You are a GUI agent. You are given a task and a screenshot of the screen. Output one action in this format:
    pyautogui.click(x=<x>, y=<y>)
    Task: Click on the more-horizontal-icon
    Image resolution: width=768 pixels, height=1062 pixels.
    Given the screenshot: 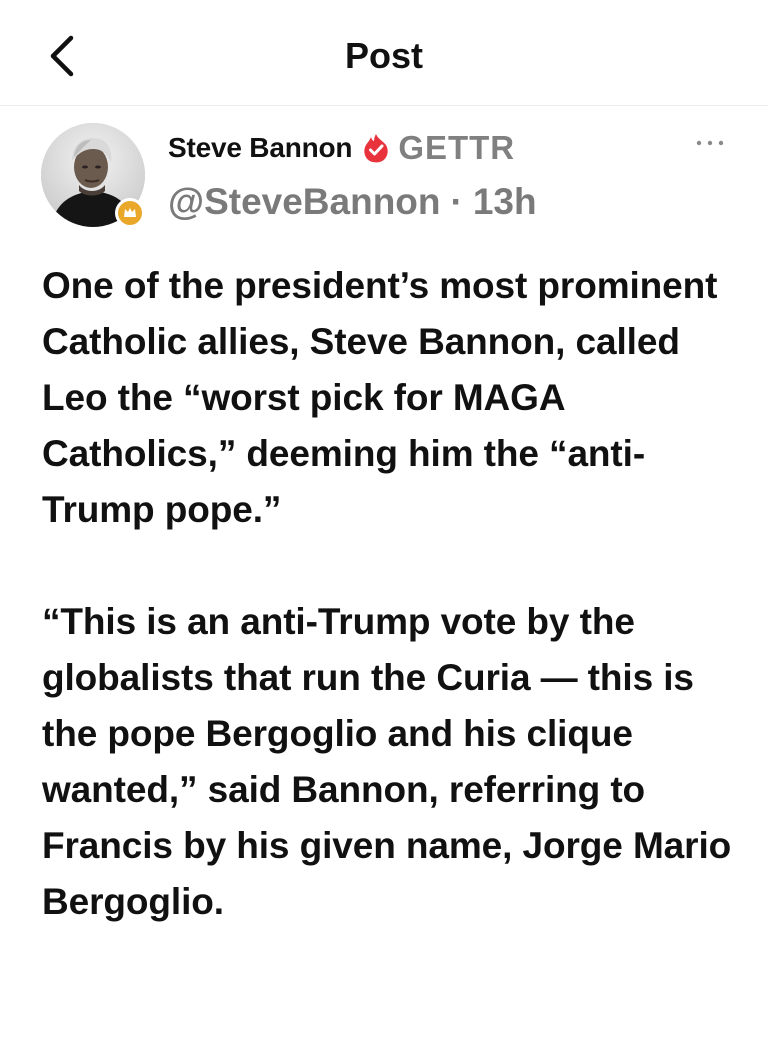 What is the action you would take?
    pyautogui.click(x=710, y=143)
    